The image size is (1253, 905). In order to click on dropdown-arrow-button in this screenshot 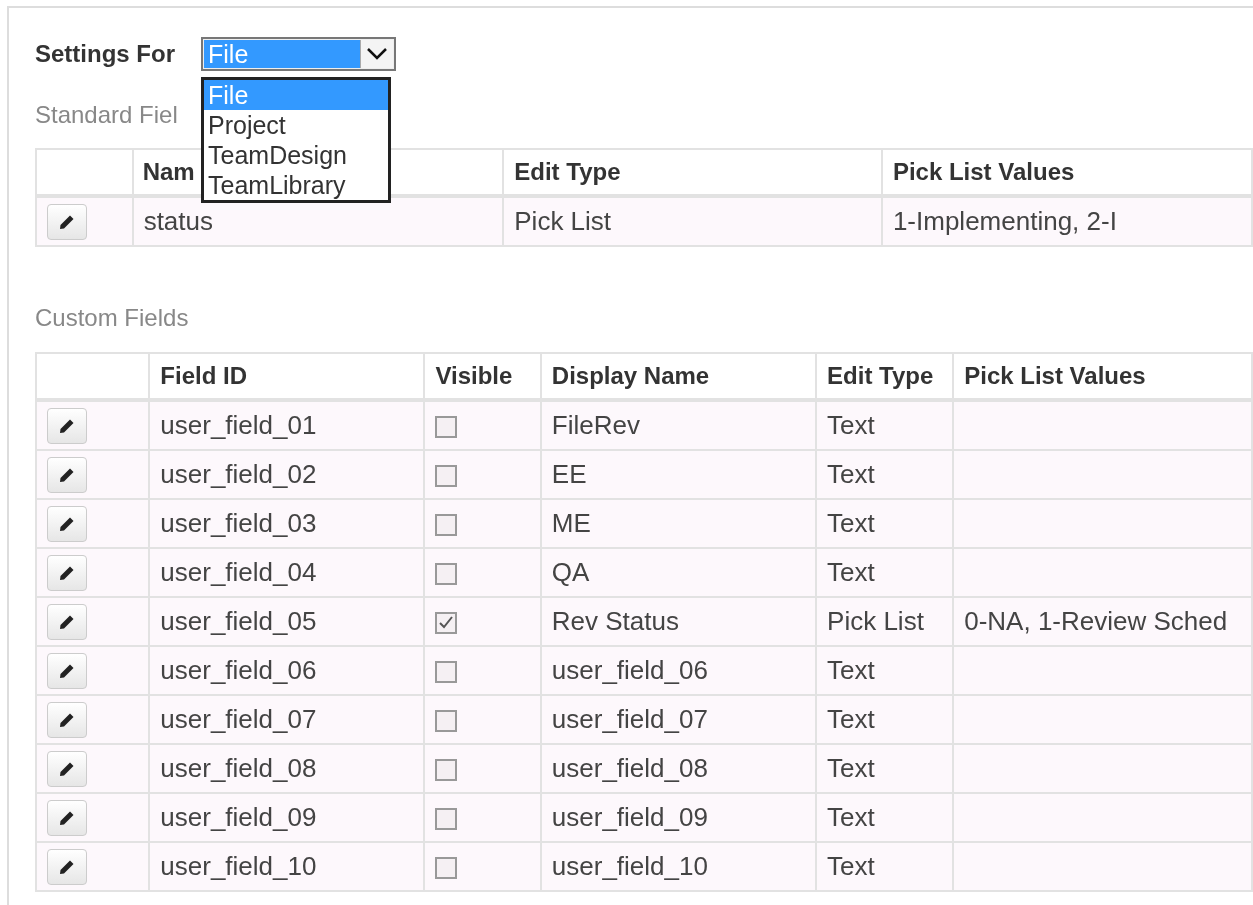, I will do `click(376, 54)`.